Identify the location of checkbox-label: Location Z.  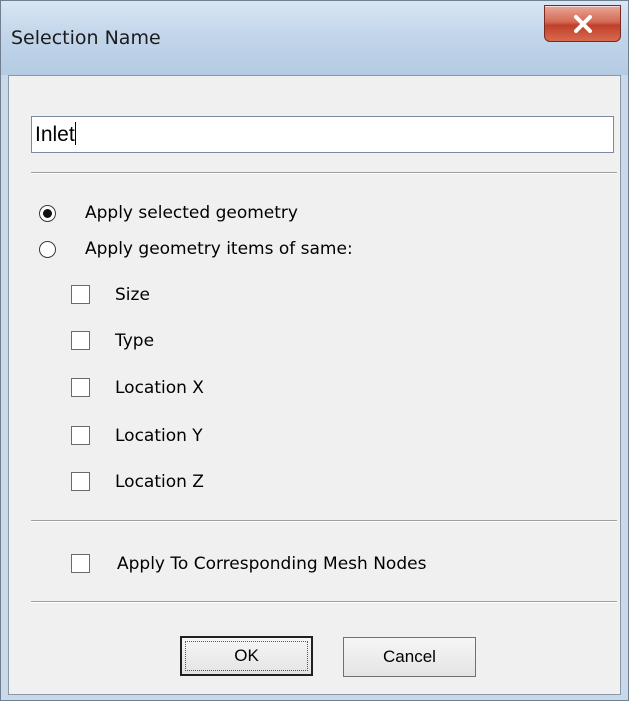
(159, 482).